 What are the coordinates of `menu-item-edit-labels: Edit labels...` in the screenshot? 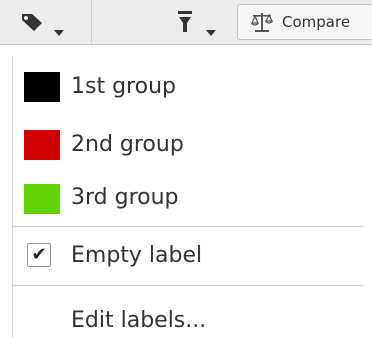 It's located at (192, 312).